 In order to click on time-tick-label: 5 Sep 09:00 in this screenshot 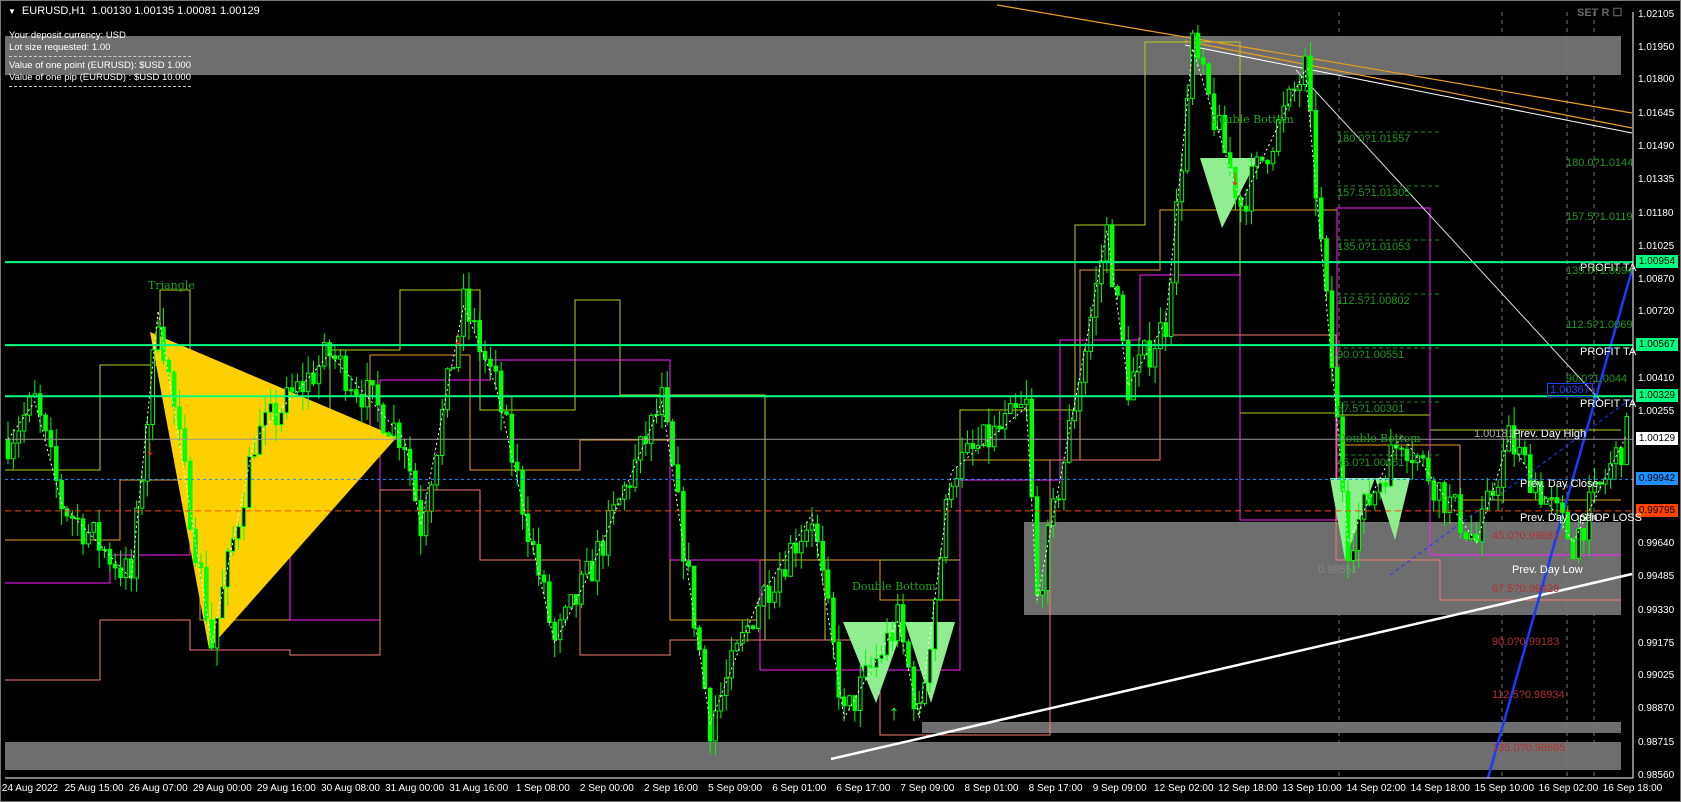, I will do `click(735, 788)`.